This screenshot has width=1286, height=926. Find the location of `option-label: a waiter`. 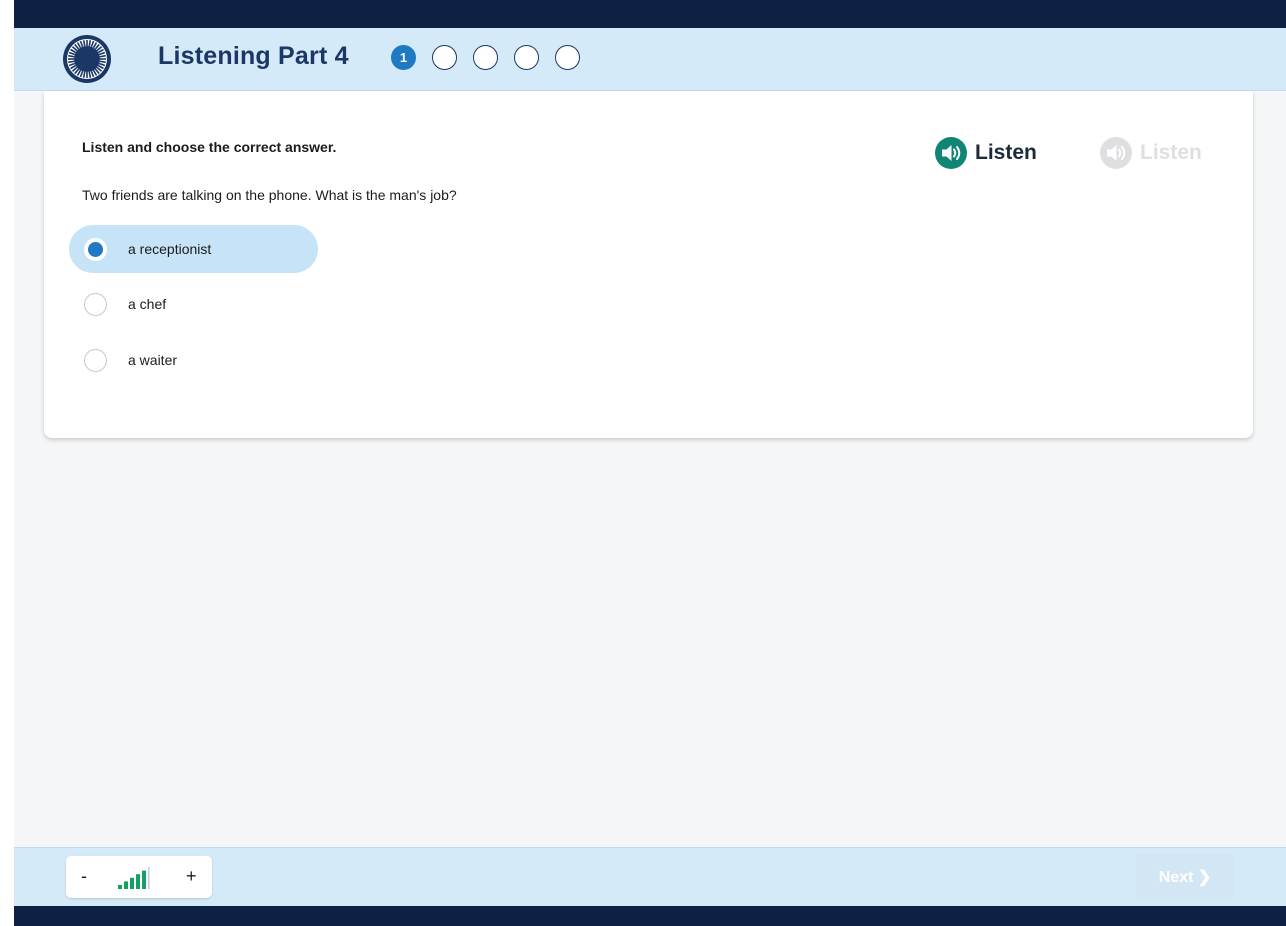

option-label: a waiter is located at coordinates (153, 360).